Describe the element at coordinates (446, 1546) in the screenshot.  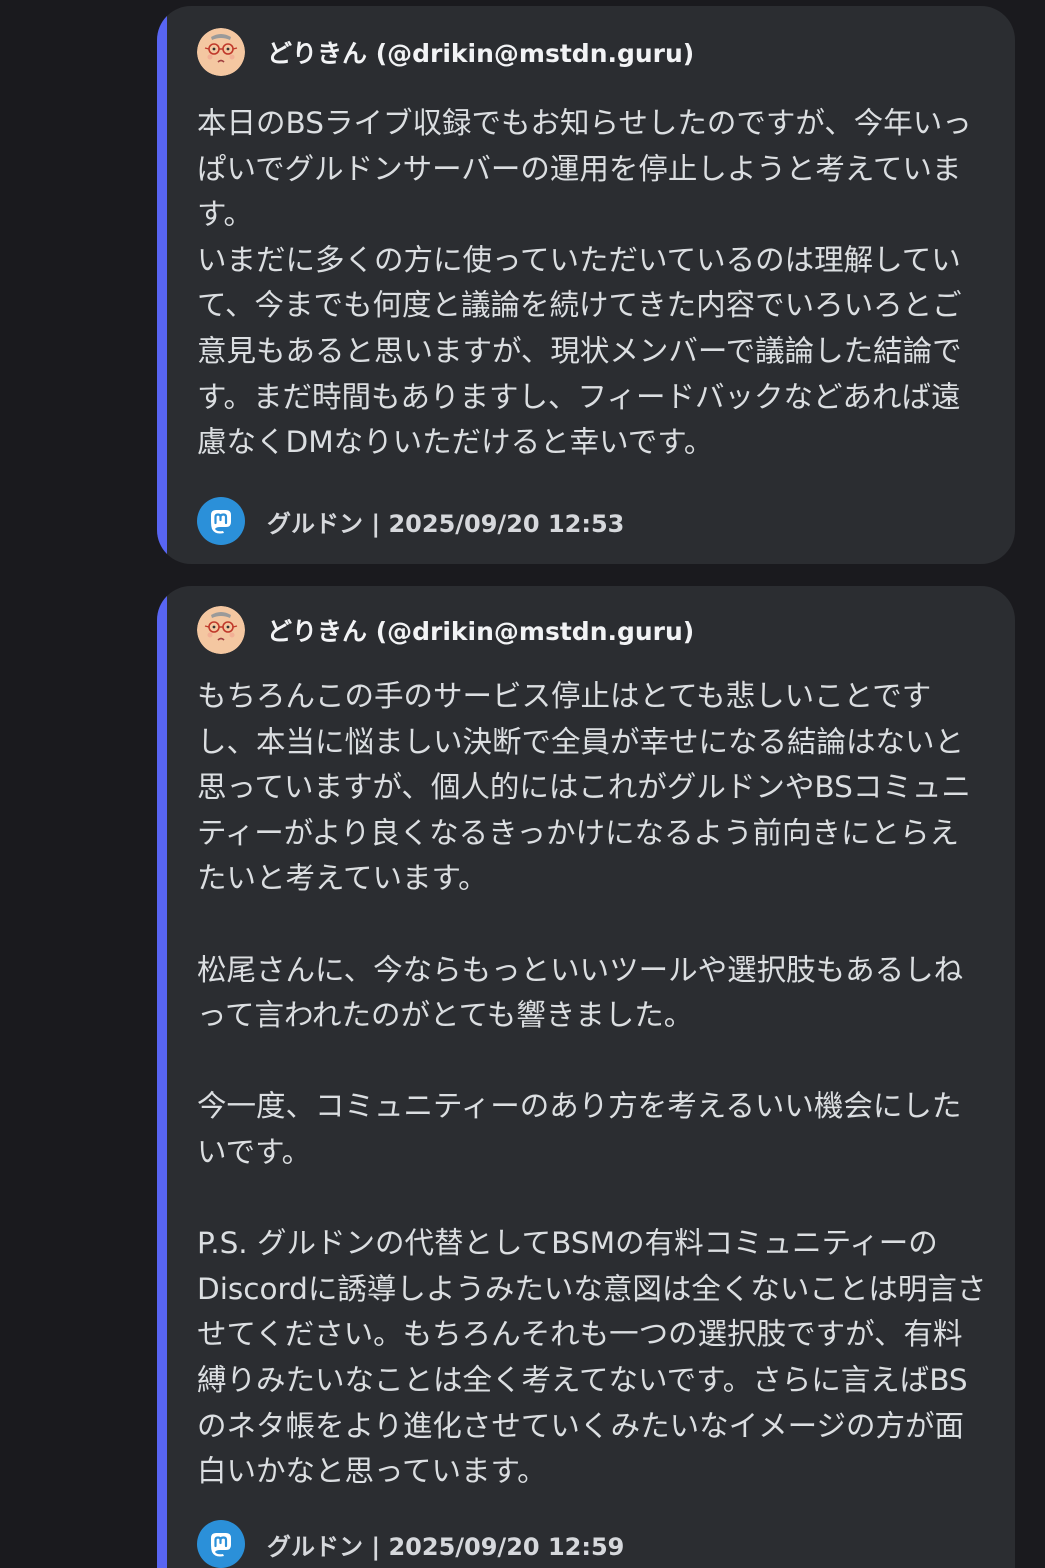
I see `embed-footer-text: グルドン | 2025/09/20 12:59` at that location.